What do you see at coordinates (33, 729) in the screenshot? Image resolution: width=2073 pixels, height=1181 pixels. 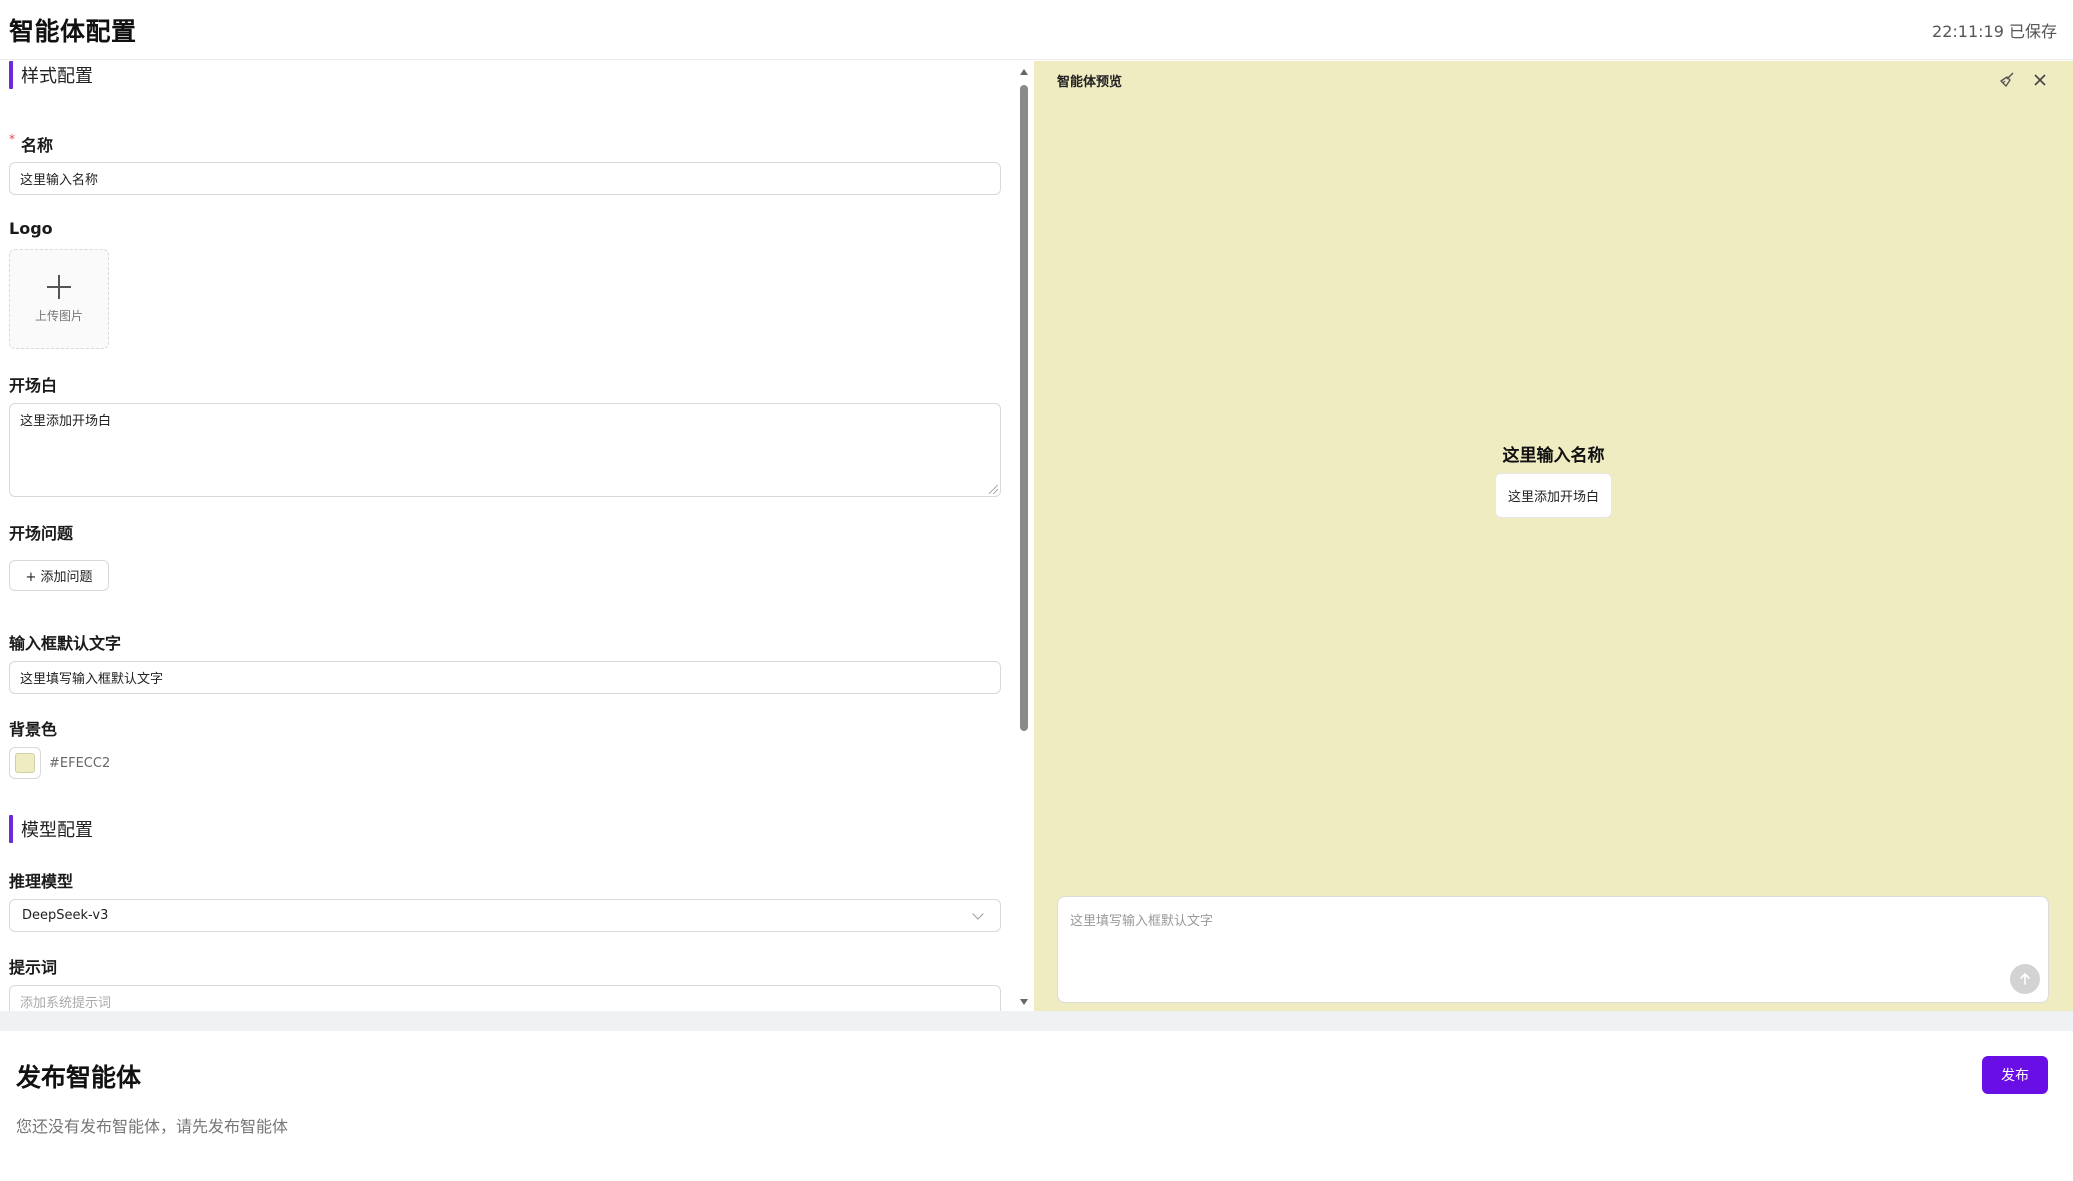 I see `background-label: 背景色` at bounding box center [33, 729].